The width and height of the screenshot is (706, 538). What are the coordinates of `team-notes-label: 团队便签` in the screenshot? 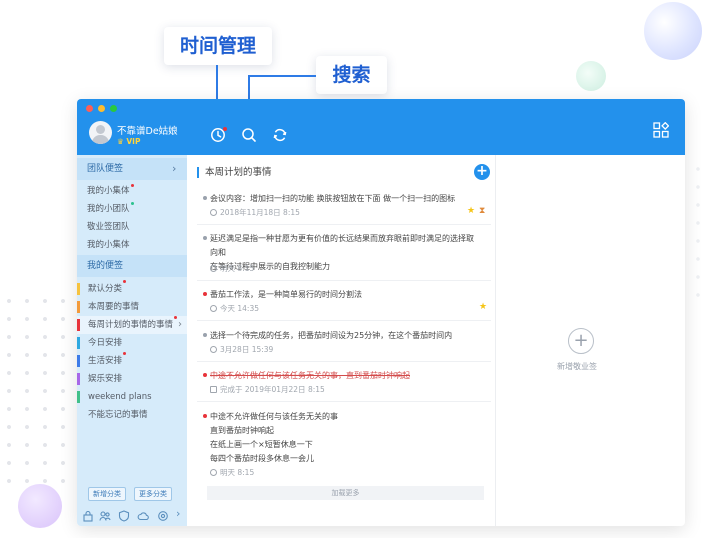 It's located at (105, 169).